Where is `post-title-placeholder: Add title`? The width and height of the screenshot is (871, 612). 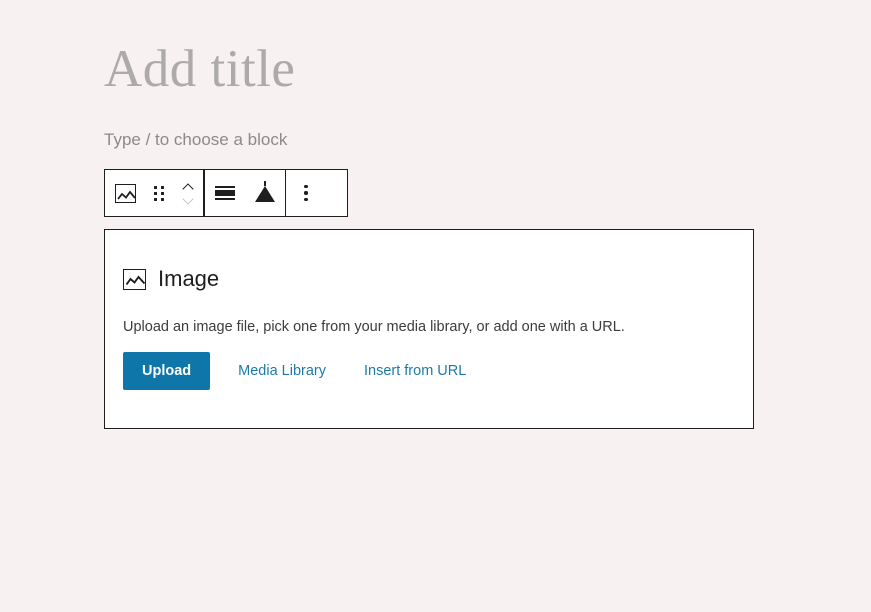 post-title-placeholder: Add title is located at coordinates (199, 69).